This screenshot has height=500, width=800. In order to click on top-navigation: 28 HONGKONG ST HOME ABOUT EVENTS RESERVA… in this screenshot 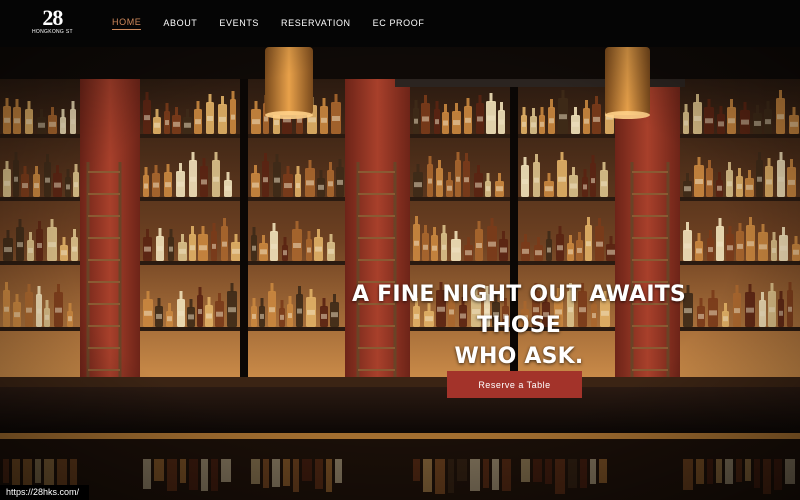, I will do `click(400, 23)`.